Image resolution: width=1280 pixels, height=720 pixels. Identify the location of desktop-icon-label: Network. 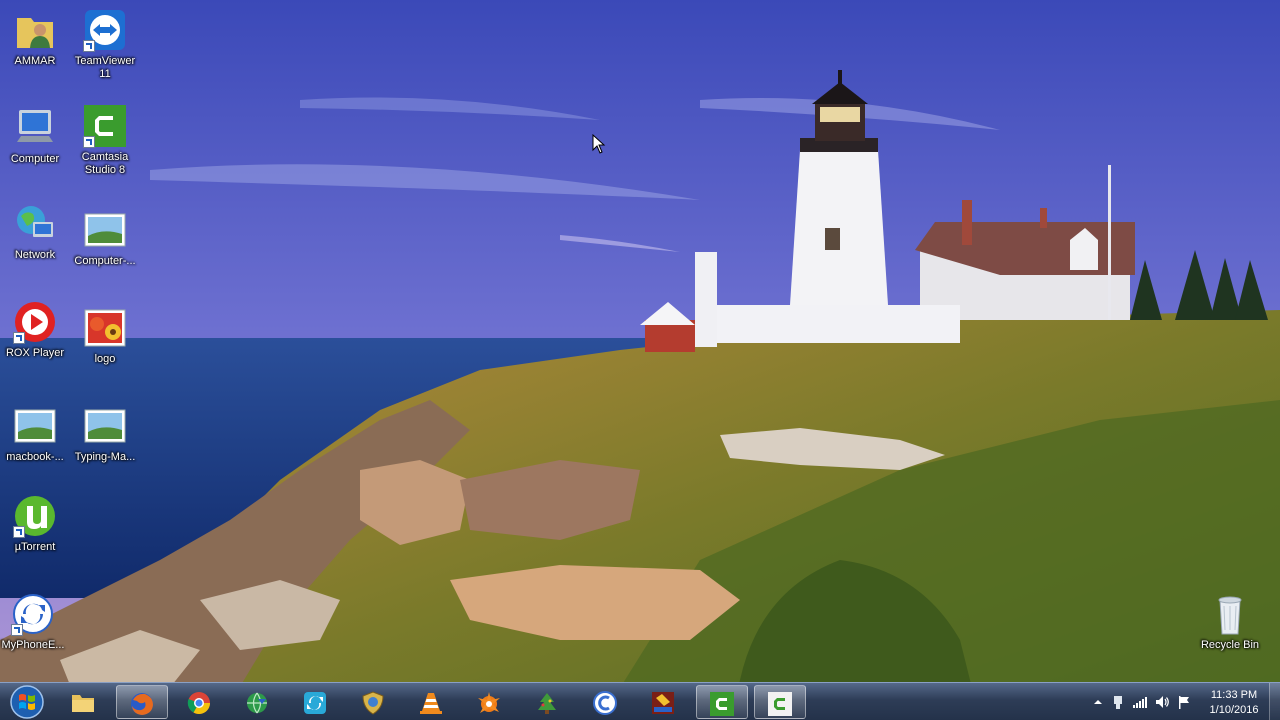
(35, 255).